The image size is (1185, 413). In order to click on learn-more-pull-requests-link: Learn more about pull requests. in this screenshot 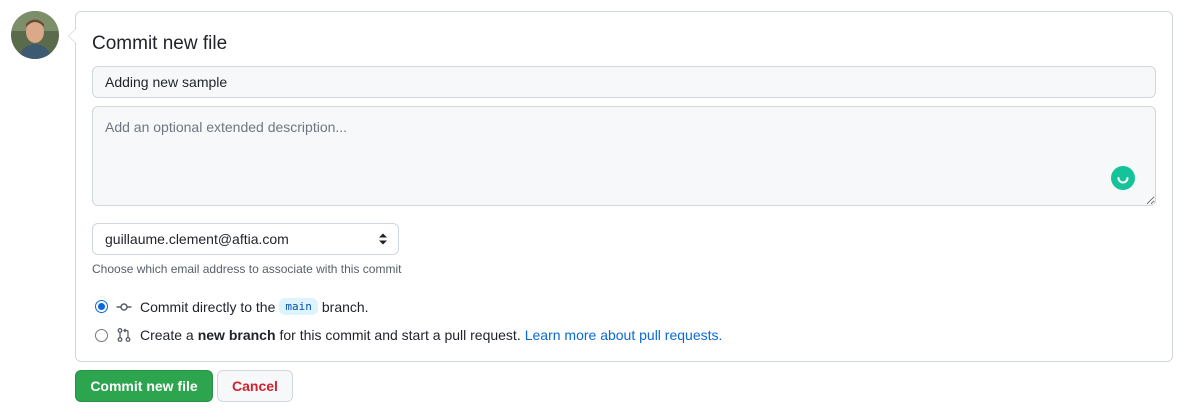, I will do `click(624, 335)`.